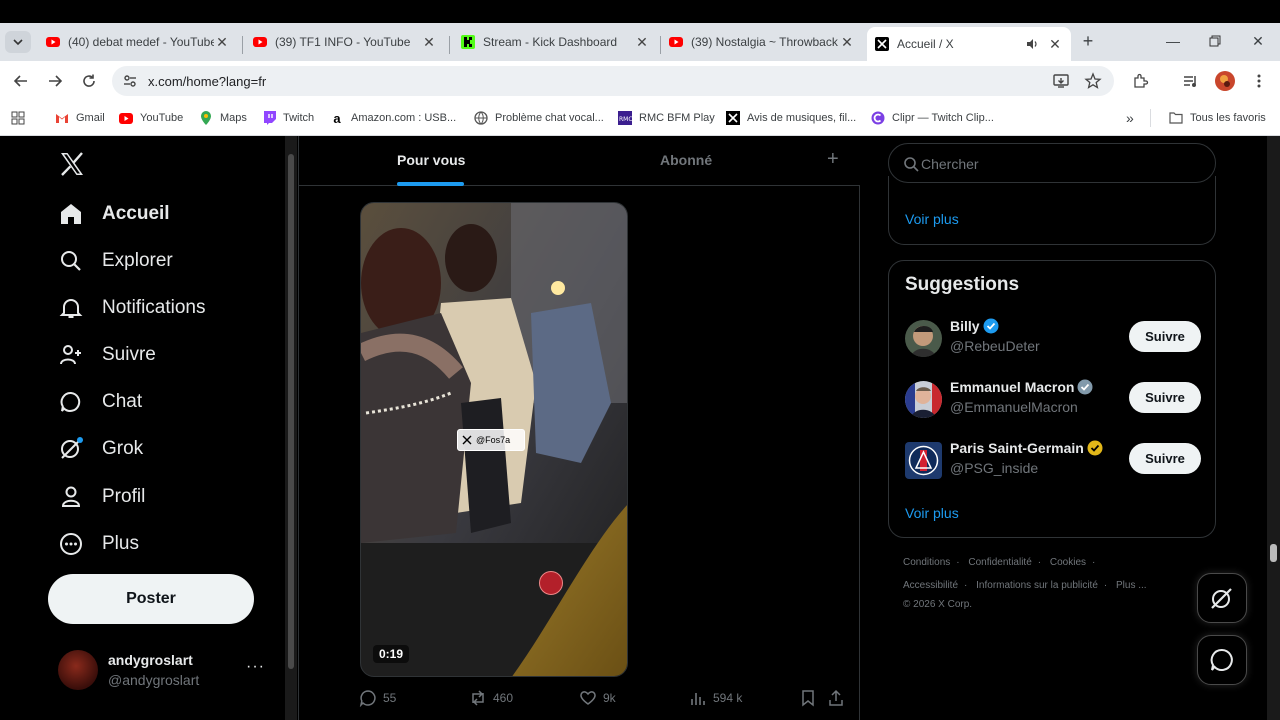  Describe the element at coordinates (579, 161) in the screenshot. I see `timeline-tabs: Pour vous Abonné +` at that location.